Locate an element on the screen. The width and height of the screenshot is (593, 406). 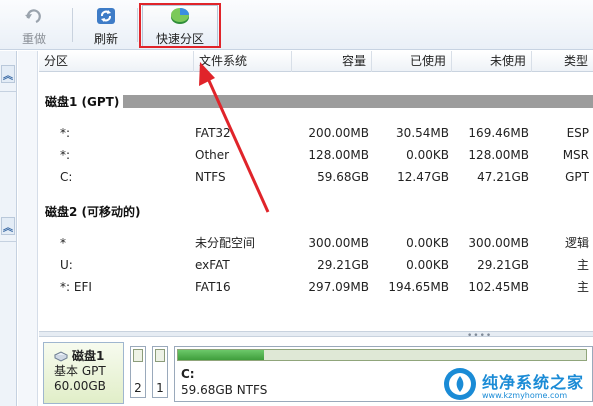
column-header-used: 已使用 is located at coordinates (412, 61).